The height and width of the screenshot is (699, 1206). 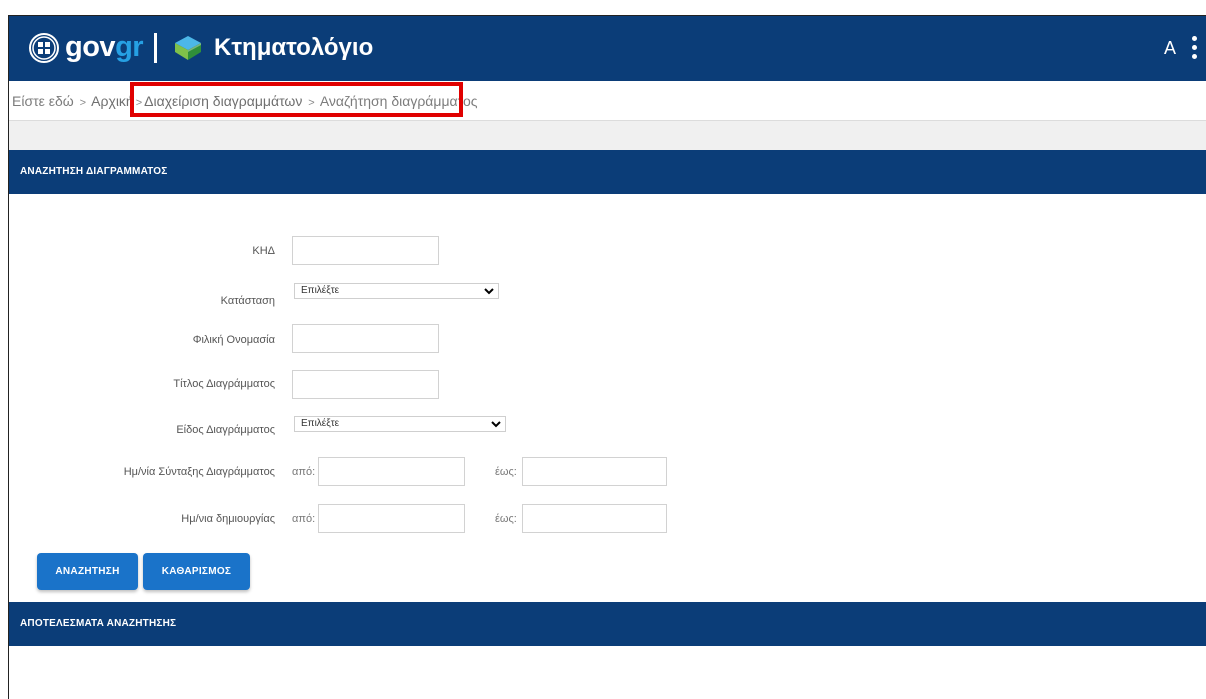 What do you see at coordinates (607, 48) in the screenshot?
I see `top-navigation-bar: govgr Κτηματολόγιο A` at bounding box center [607, 48].